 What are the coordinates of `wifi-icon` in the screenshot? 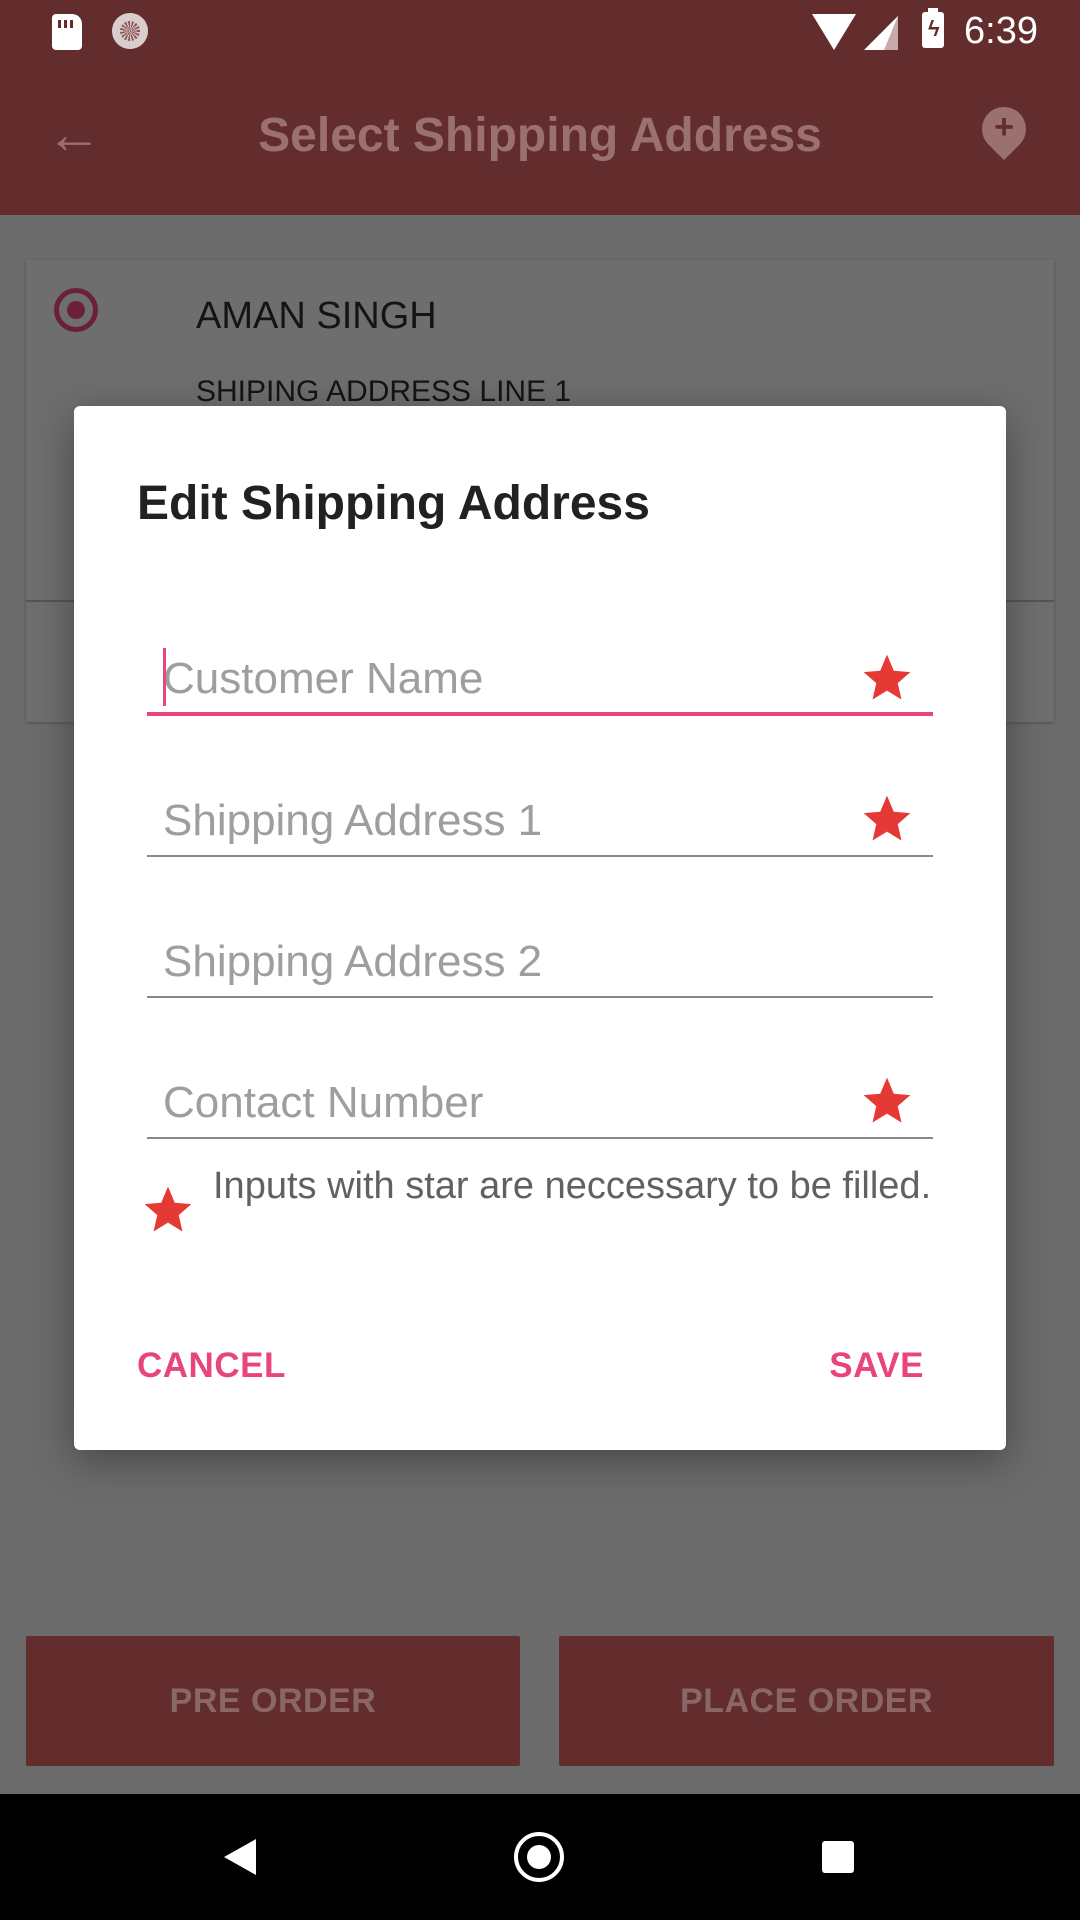 It's located at (834, 32).